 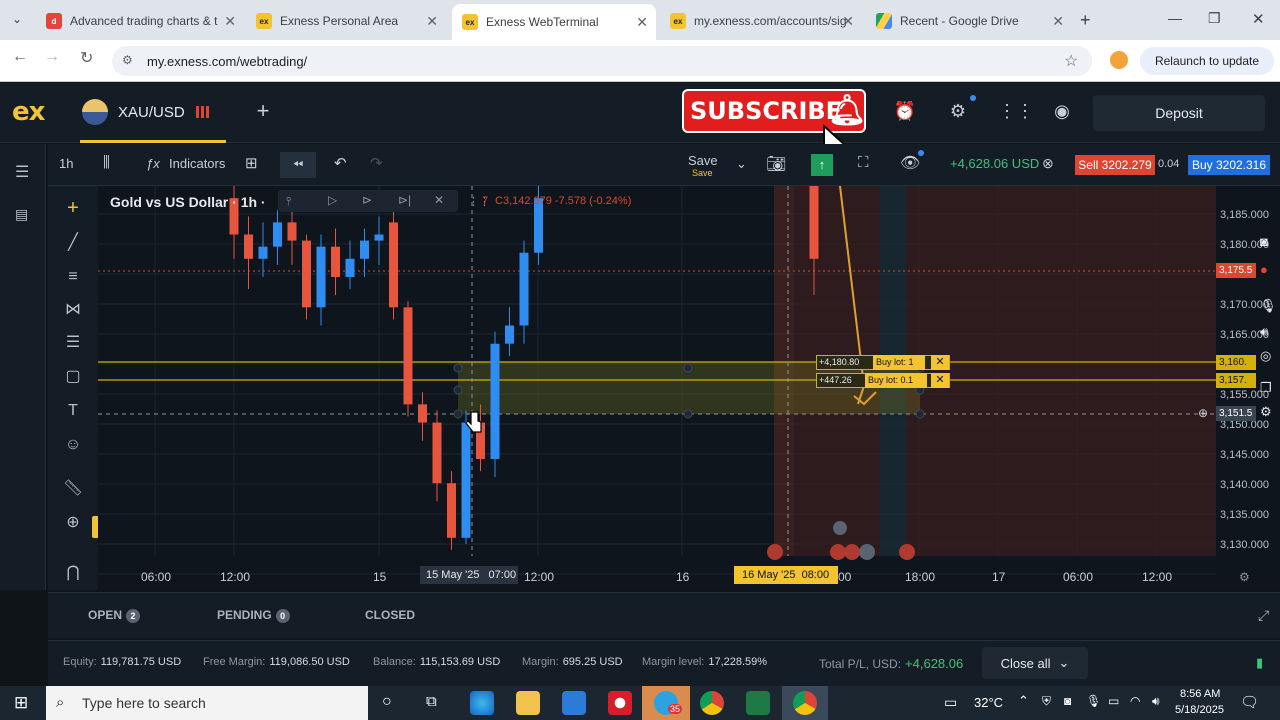 What do you see at coordinates (969, 21) in the screenshot?
I see `tab-google-drive: Recent - Google Drive ✕` at bounding box center [969, 21].